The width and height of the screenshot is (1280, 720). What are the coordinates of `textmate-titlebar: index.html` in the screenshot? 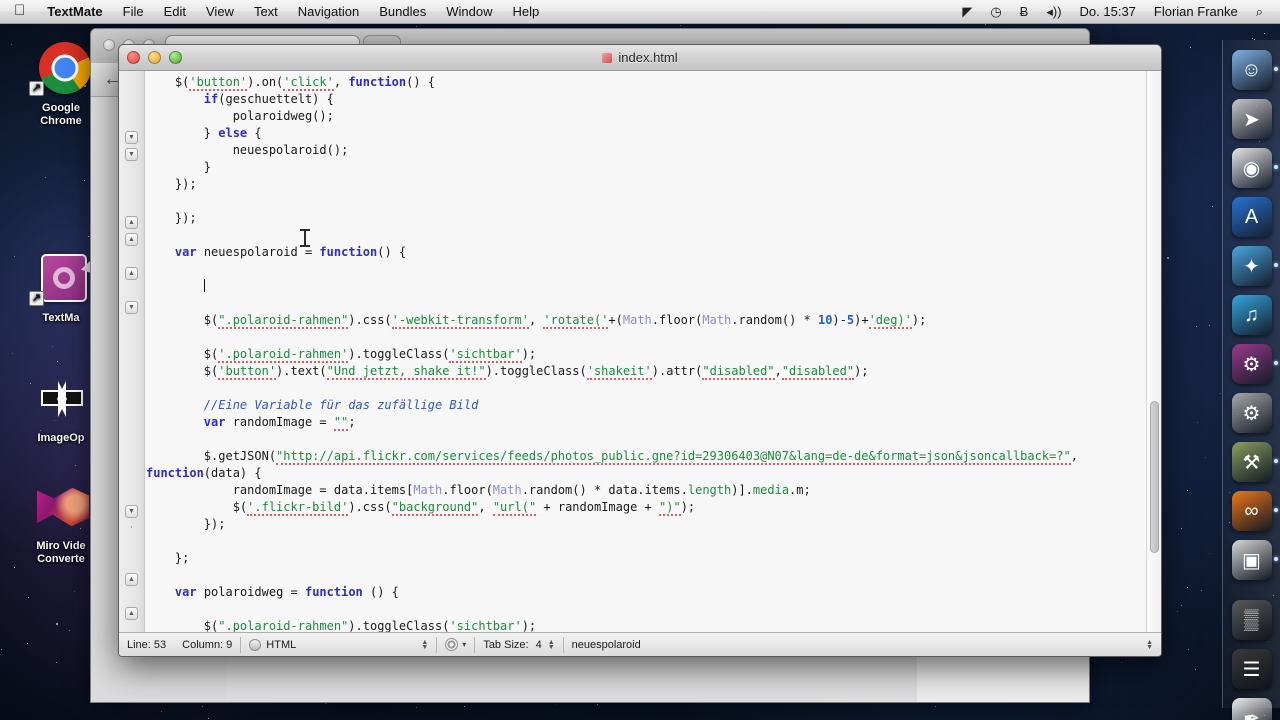 It's located at (640, 58).